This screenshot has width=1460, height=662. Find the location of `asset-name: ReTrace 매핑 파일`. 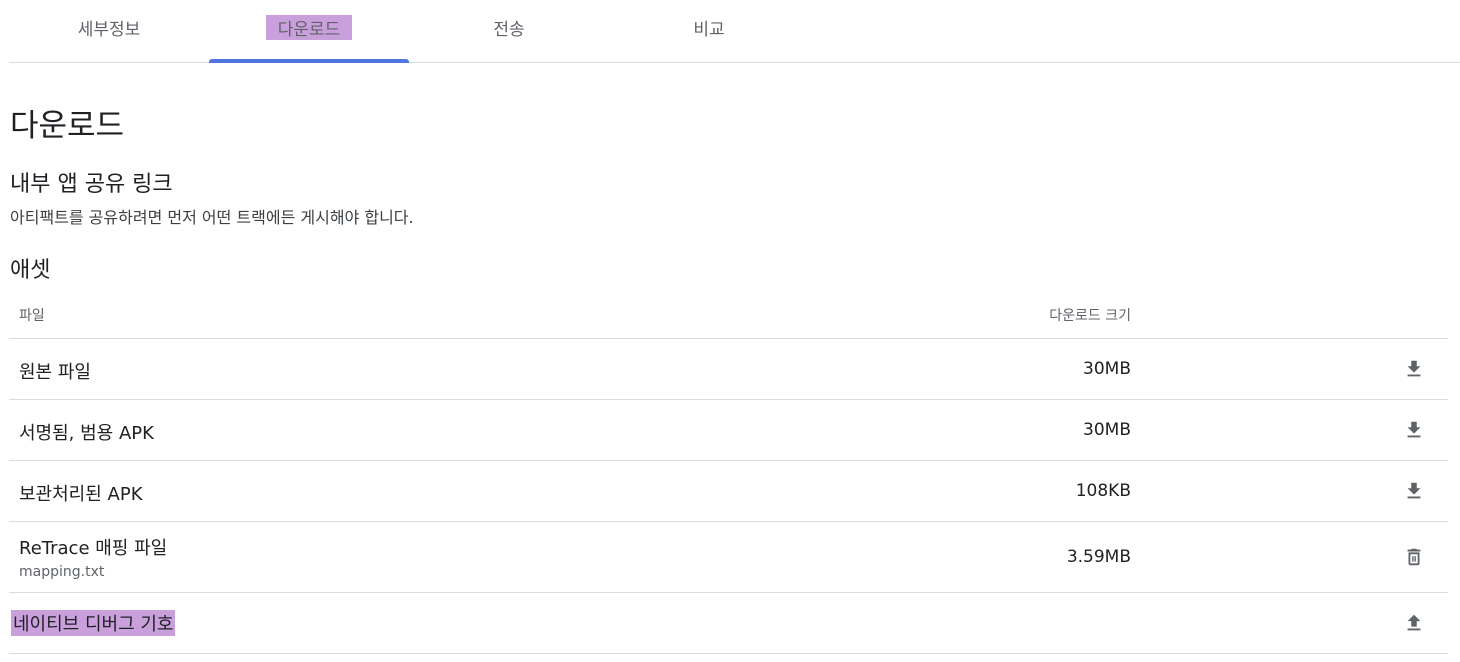

asset-name: ReTrace 매핑 파일 is located at coordinates (93, 548).